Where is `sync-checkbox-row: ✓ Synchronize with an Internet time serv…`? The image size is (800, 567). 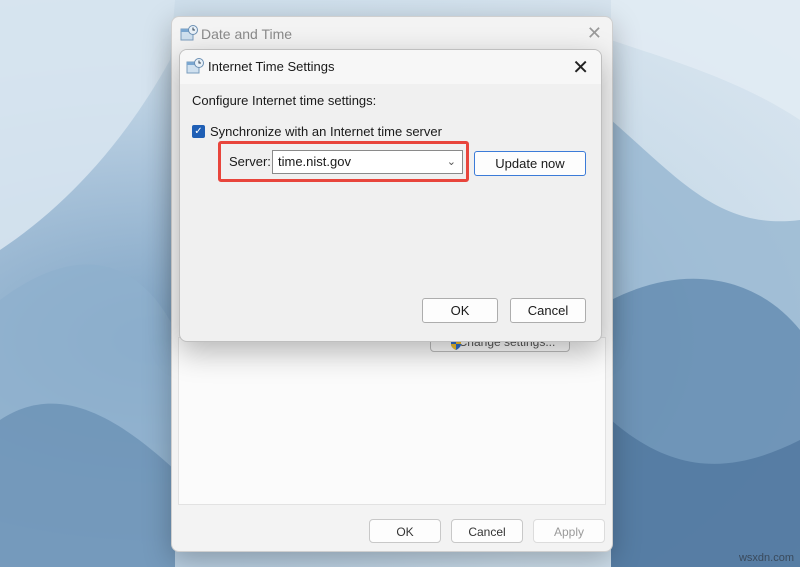 sync-checkbox-row: ✓ Synchronize with an Internet time serv… is located at coordinates (317, 131).